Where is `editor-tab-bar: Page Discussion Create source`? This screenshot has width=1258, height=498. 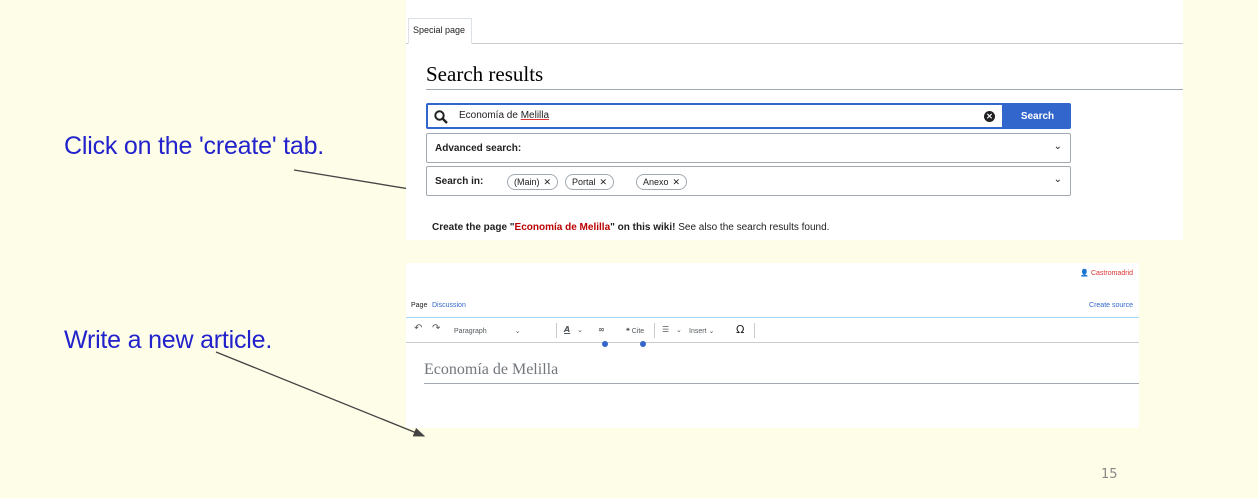 editor-tab-bar: Page Discussion Create source is located at coordinates (772, 308).